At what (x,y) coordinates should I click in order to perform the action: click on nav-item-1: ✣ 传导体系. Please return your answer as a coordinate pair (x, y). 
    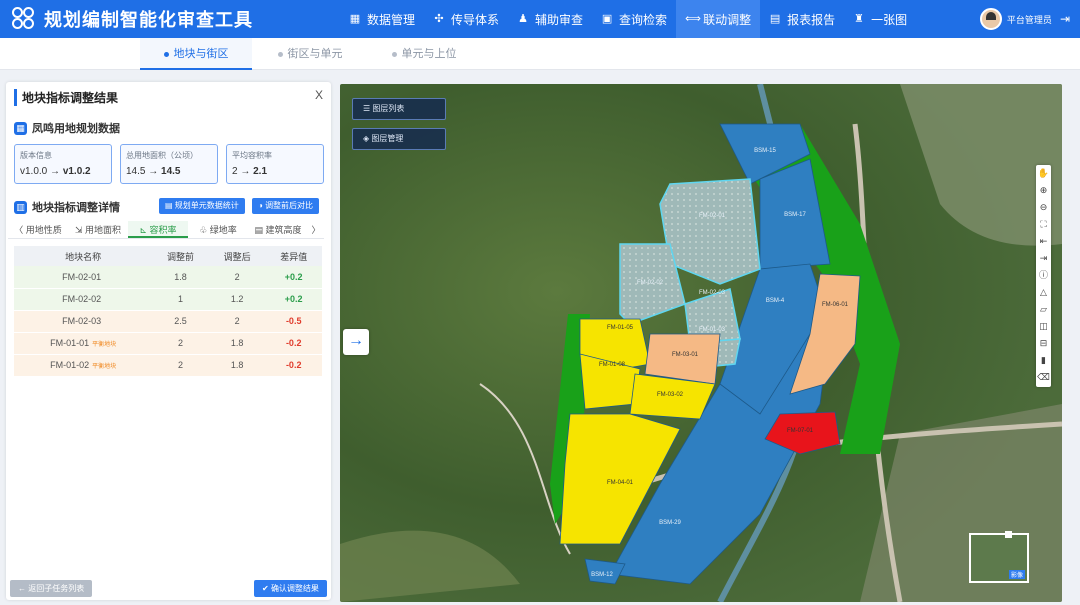
    Looking at the image, I should click on (466, 19).